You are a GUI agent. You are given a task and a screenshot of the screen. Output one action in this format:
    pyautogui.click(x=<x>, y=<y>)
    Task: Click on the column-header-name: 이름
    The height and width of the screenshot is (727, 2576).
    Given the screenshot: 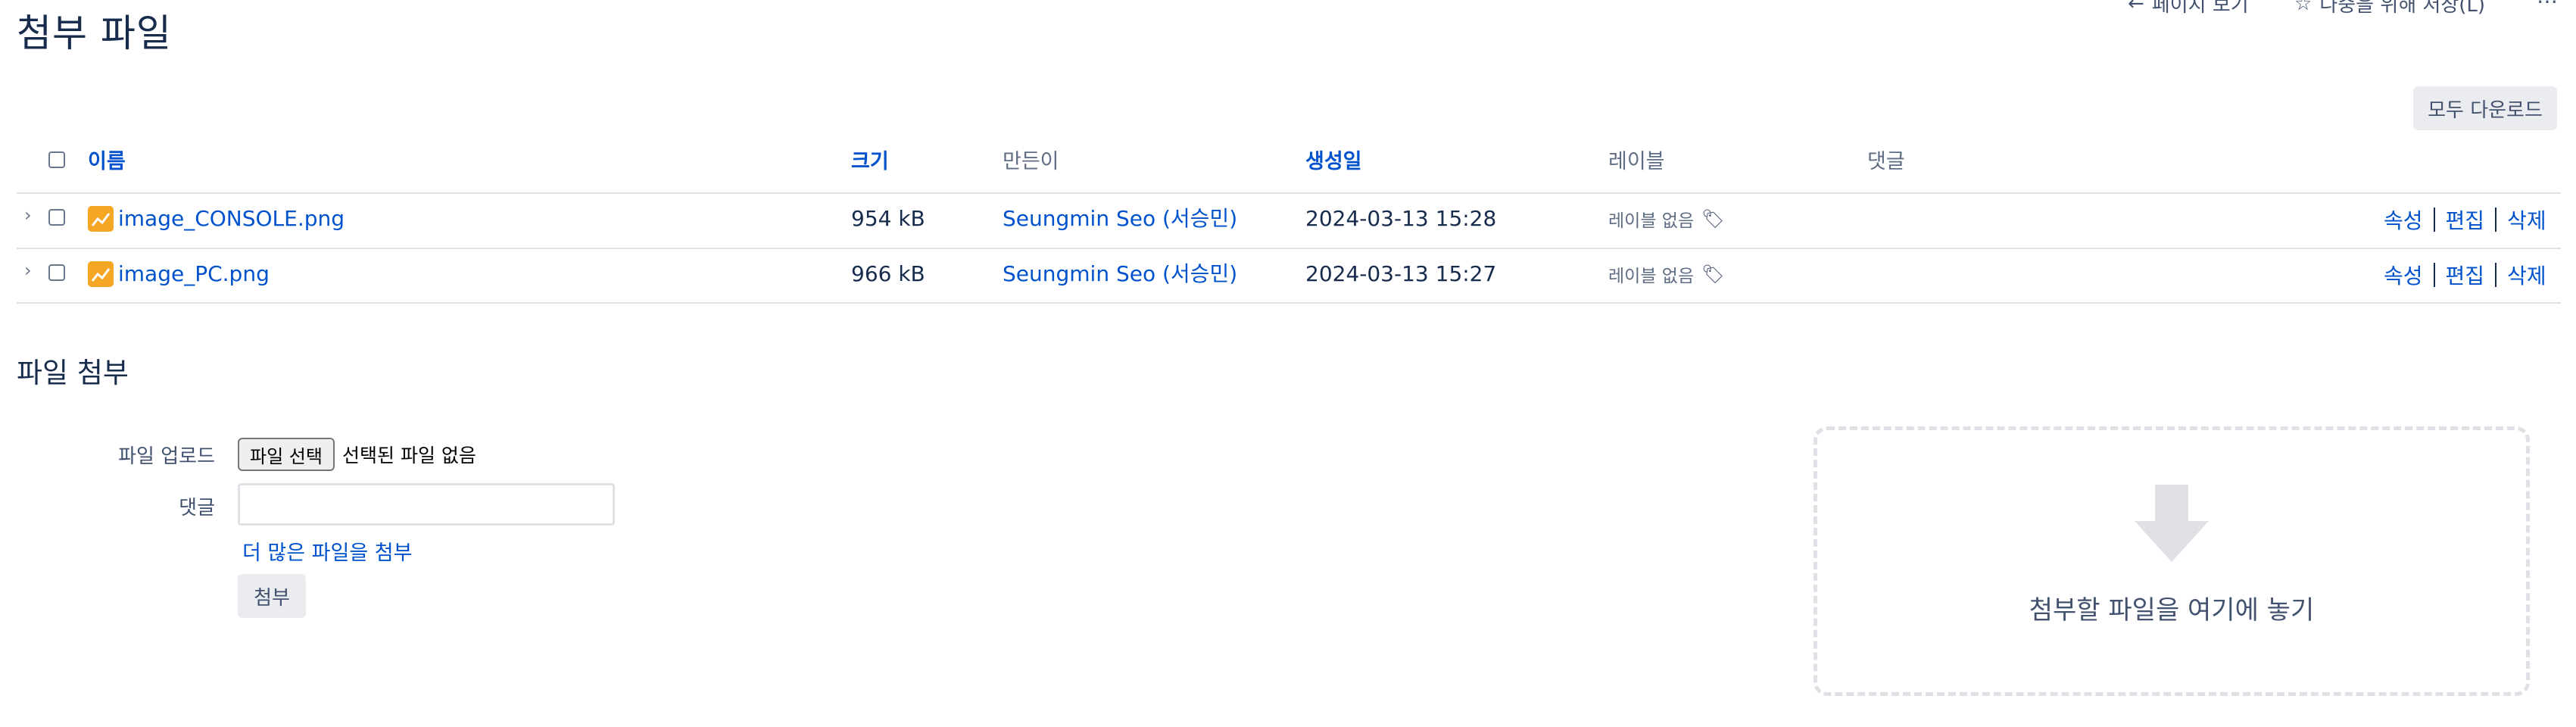 What is the action you would take?
    pyautogui.click(x=107, y=162)
    